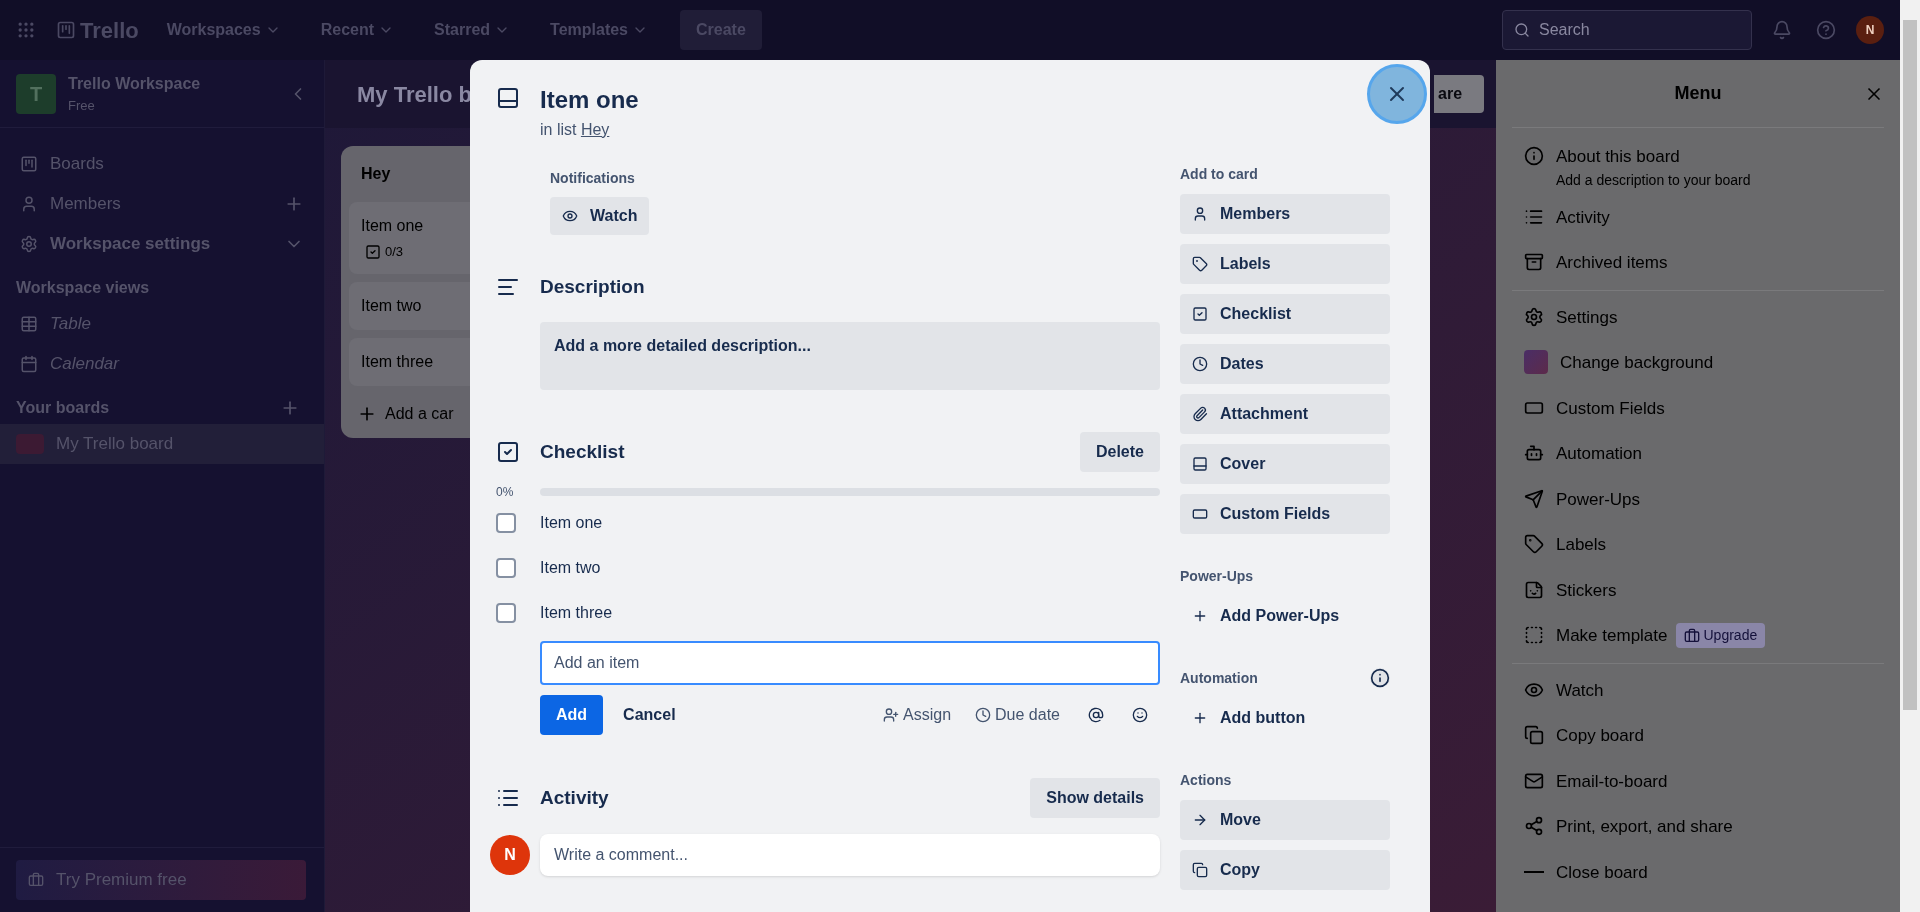 The height and width of the screenshot is (912, 1920). I want to click on gear-icon, so click(29, 244).